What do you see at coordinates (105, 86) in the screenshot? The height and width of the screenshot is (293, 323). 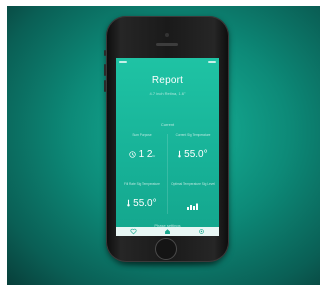 I see `volume-down-button` at bounding box center [105, 86].